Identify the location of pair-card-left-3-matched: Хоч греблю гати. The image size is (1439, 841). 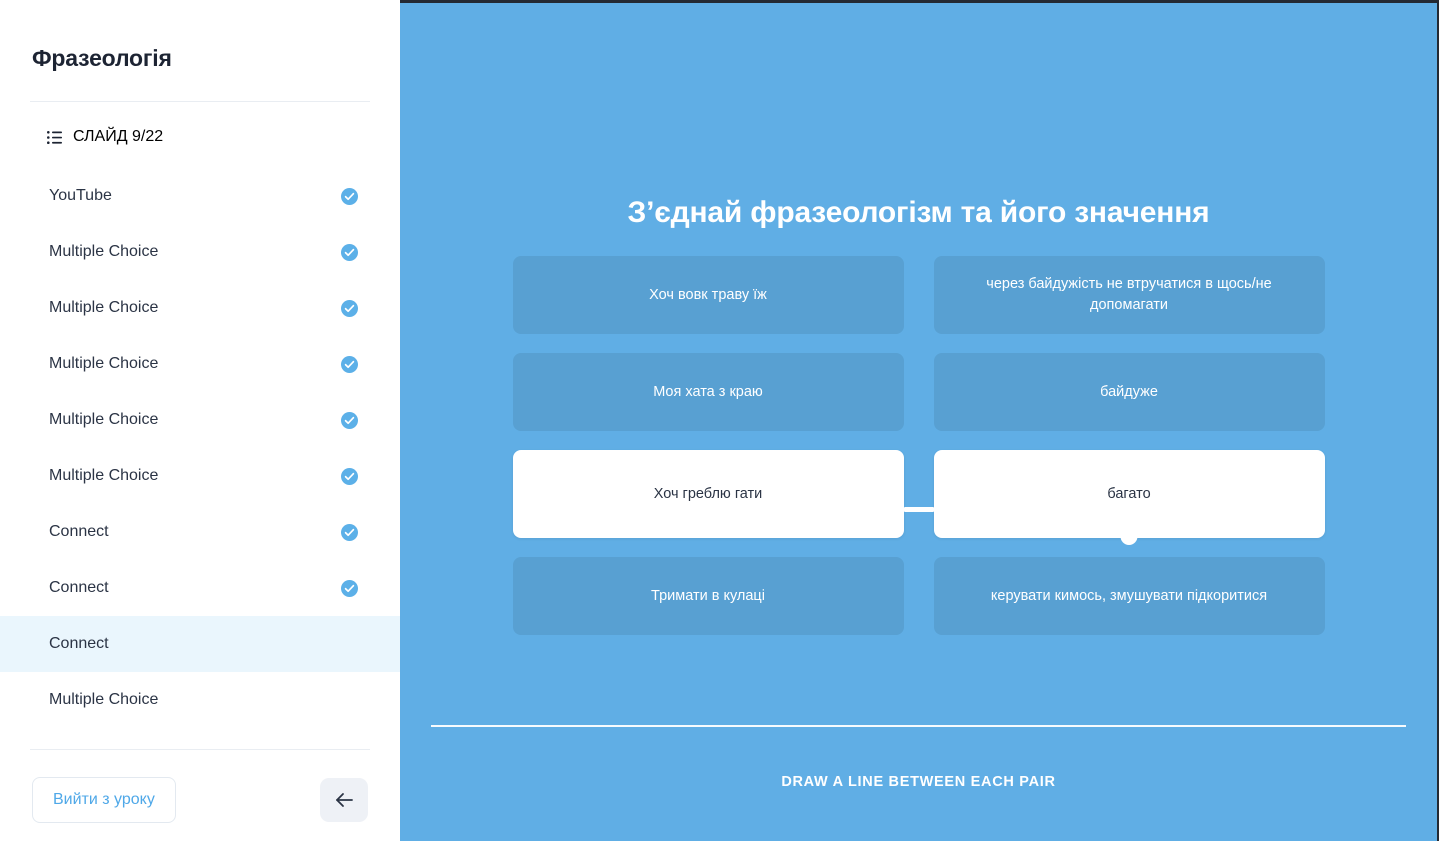
(708, 494).